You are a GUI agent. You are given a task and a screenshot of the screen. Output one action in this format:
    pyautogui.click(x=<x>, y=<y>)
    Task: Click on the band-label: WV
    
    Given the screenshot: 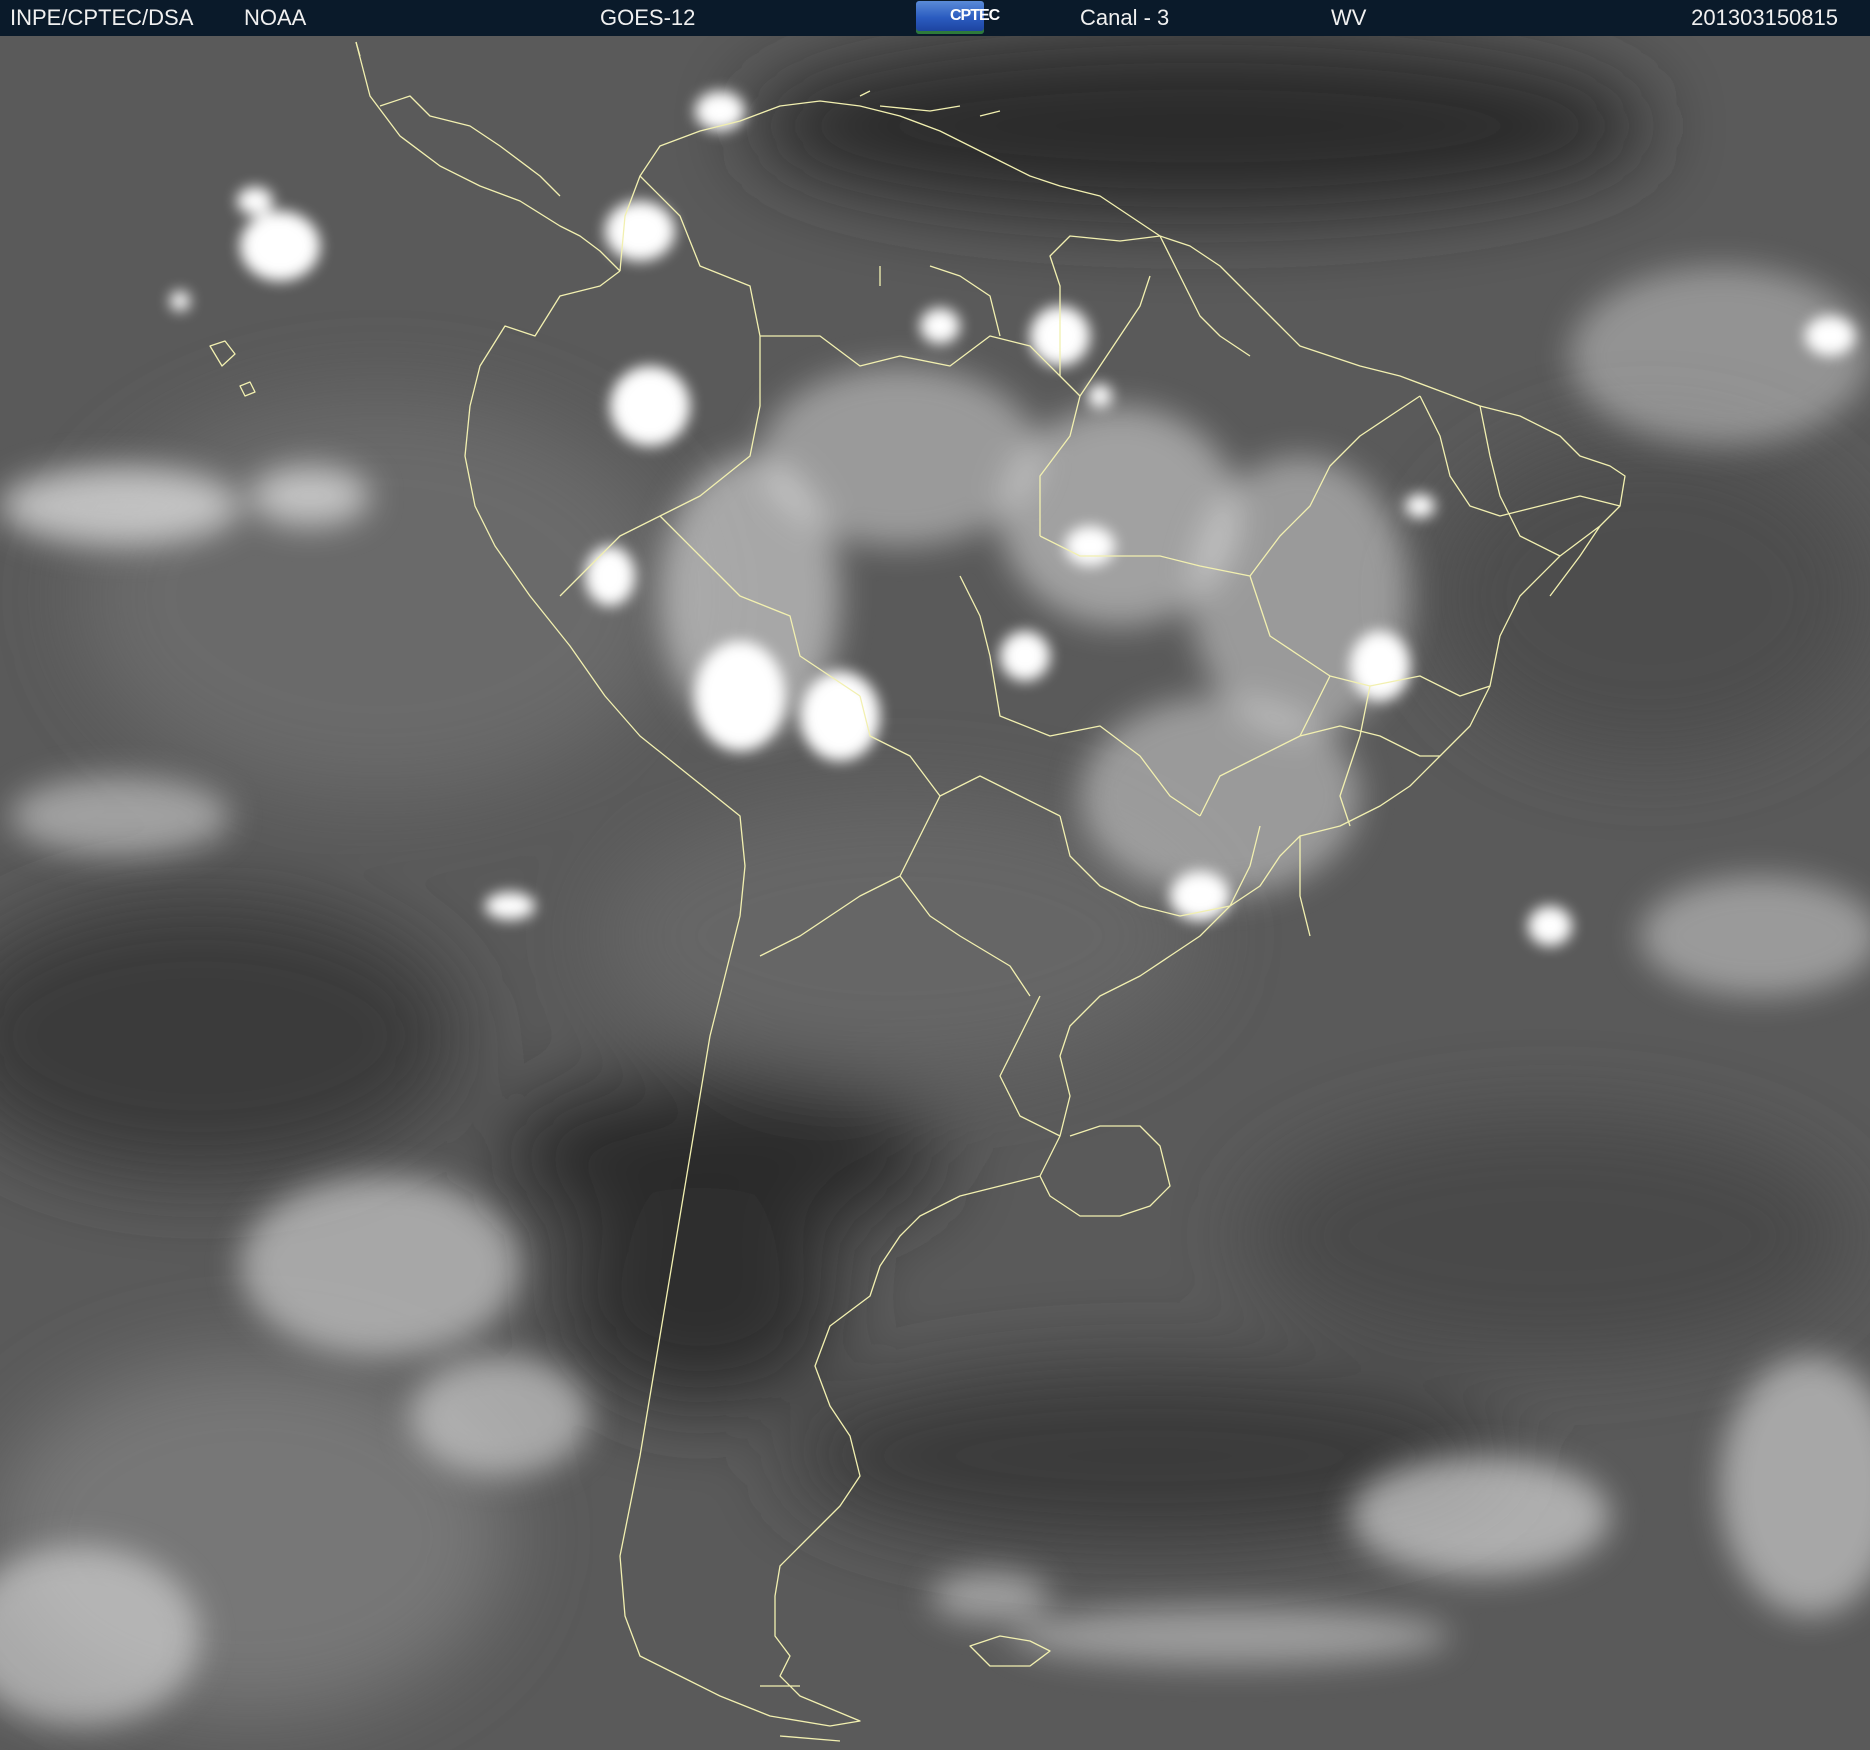 What is the action you would take?
    pyautogui.click(x=1349, y=17)
    